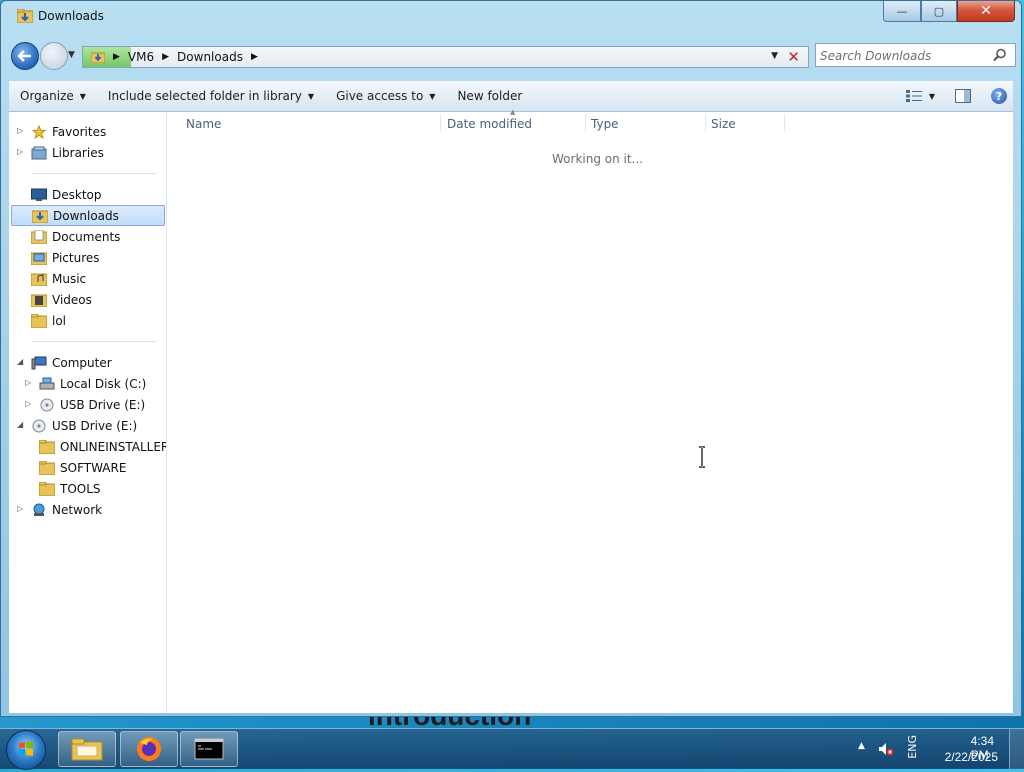  What do you see at coordinates (445, 57) in the screenshot?
I see `address-bar: ▶ VM6 ▶ Downloads ▶ ▼ ✕` at bounding box center [445, 57].